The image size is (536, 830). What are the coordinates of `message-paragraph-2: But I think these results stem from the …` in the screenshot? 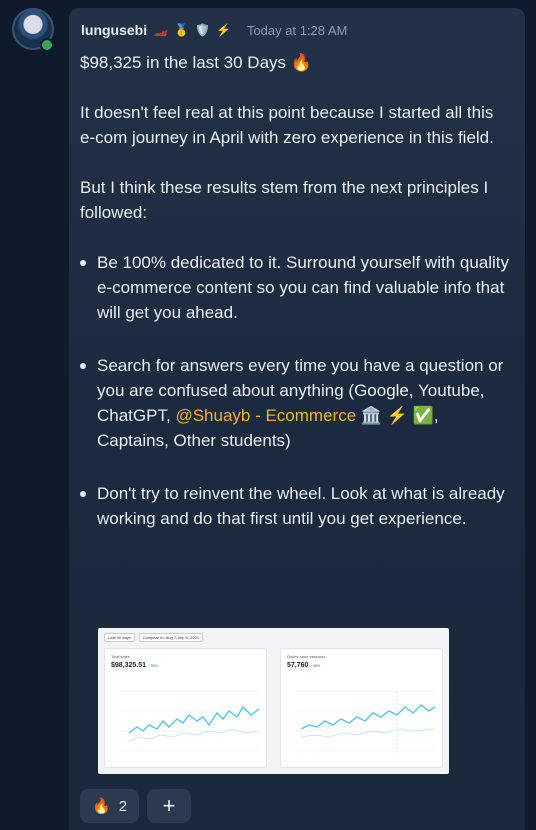 It's located at (284, 200).